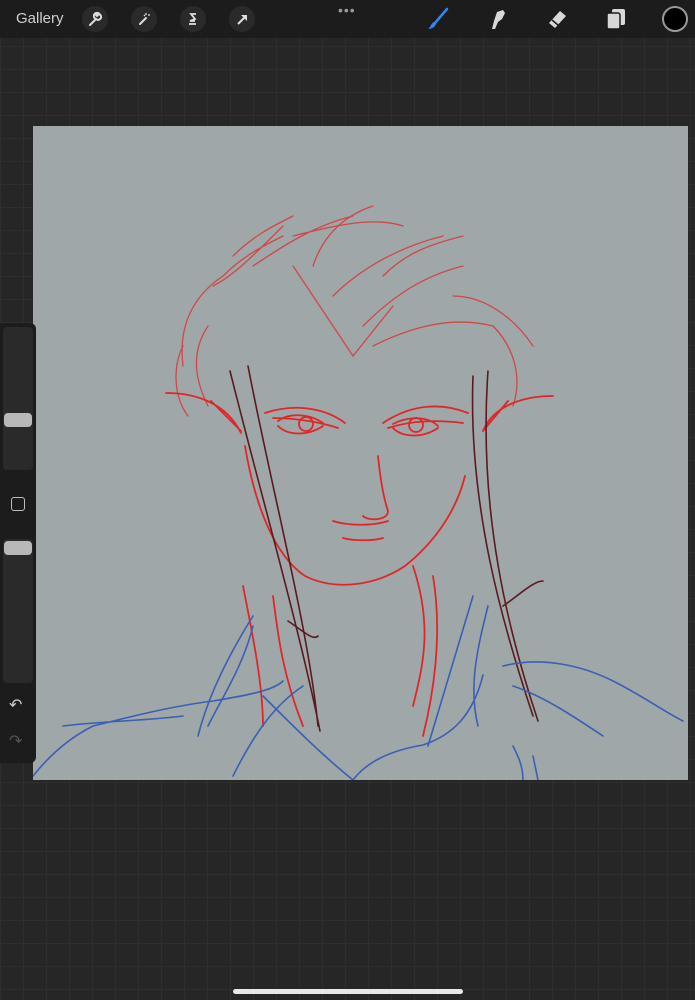 This screenshot has width=695, height=1000. I want to click on eraser-icon, so click(557, 19).